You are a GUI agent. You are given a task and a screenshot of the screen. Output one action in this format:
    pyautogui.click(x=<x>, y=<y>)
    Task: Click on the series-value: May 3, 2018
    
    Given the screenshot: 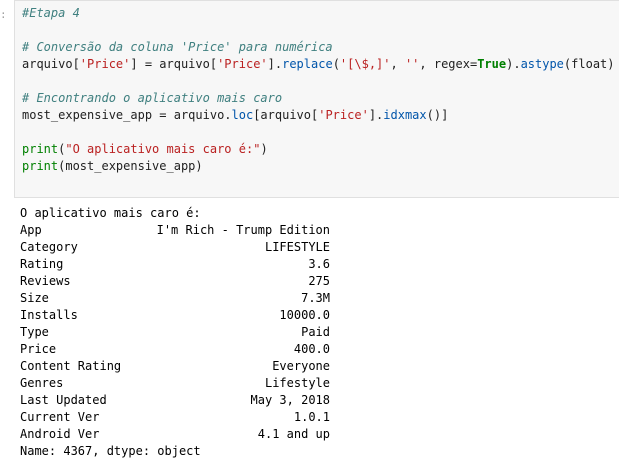 What is the action you would take?
    pyautogui.click(x=290, y=400)
    